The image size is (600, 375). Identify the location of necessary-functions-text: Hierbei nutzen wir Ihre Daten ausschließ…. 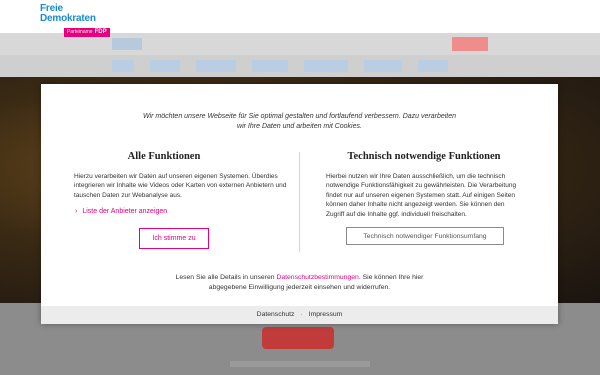
(421, 195).